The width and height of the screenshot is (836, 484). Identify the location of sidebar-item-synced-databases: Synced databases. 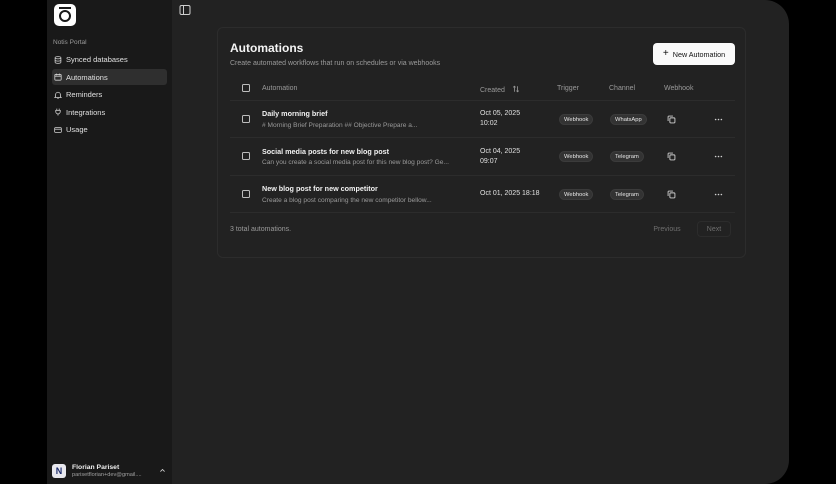
(109, 60).